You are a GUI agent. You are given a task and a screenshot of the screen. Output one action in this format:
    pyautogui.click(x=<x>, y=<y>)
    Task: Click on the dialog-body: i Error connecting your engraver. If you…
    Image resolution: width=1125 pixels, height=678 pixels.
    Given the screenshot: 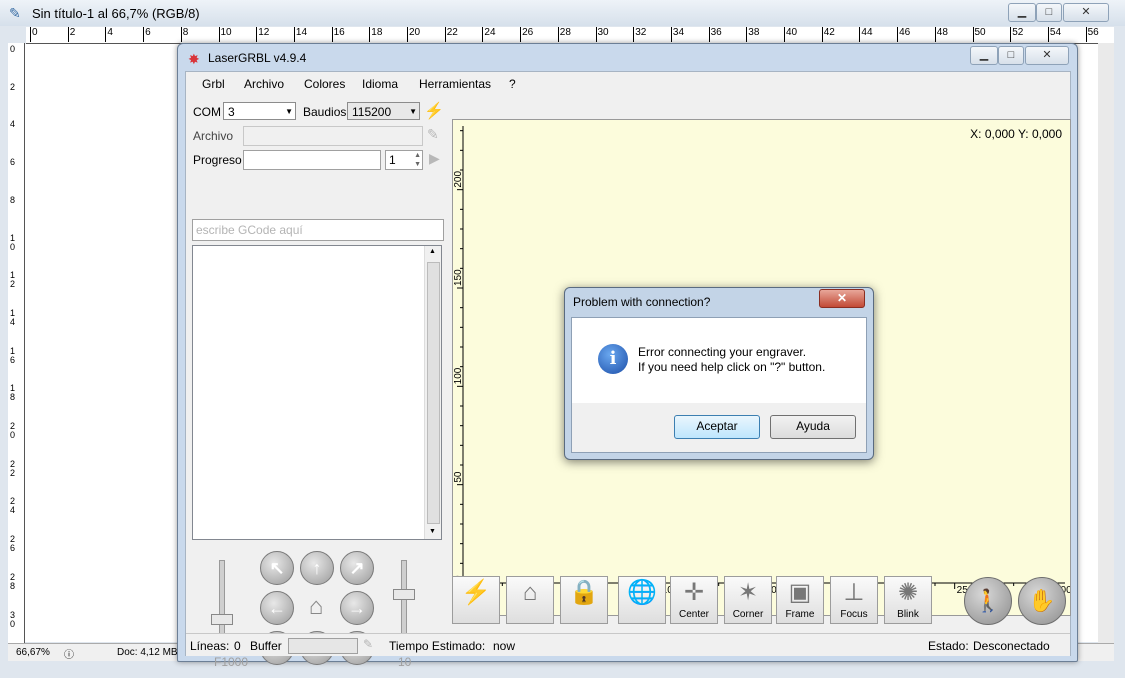 What is the action you would take?
    pyautogui.click(x=719, y=385)
    